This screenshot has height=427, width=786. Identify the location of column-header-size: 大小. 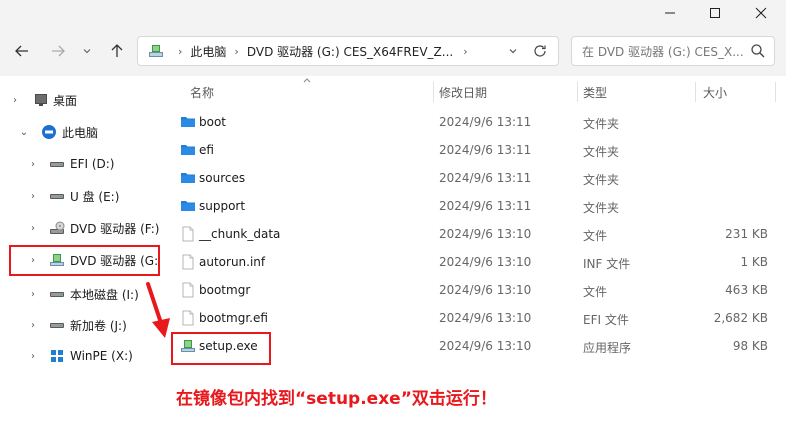
(715, 92).